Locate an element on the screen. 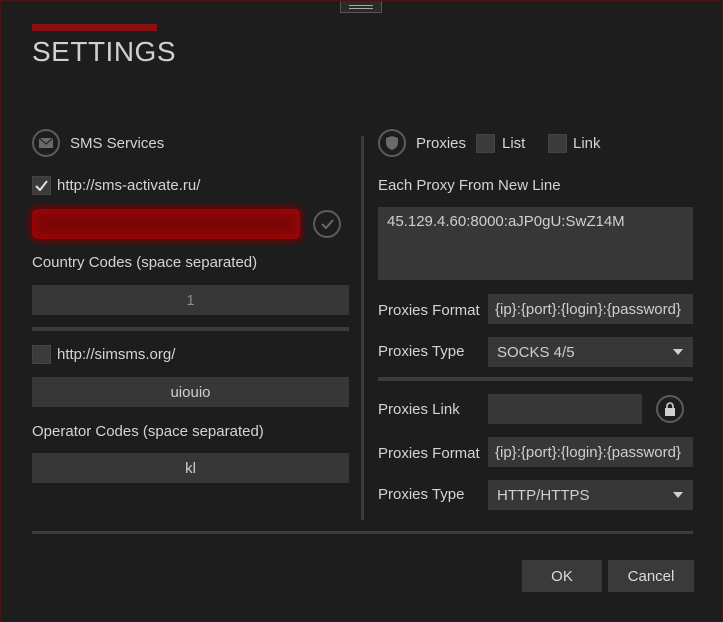  verify-check-icon is located at coordinates (327, 224).